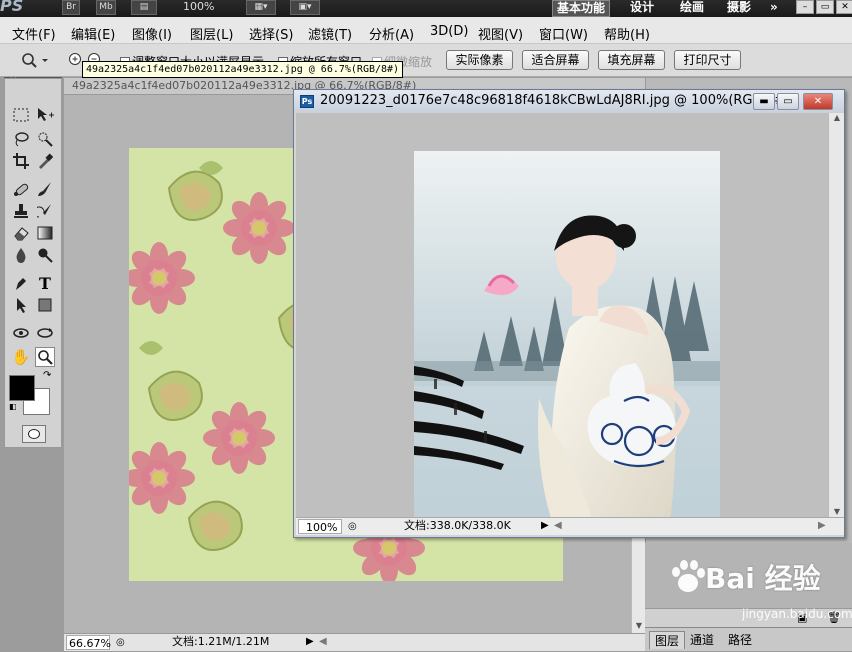 This screenshot has width=852, height=652. What do you see at coordinates (500, 33) in the screenshot?
I see `menu-view: 视图(V)` at bounding box center [500, 33].